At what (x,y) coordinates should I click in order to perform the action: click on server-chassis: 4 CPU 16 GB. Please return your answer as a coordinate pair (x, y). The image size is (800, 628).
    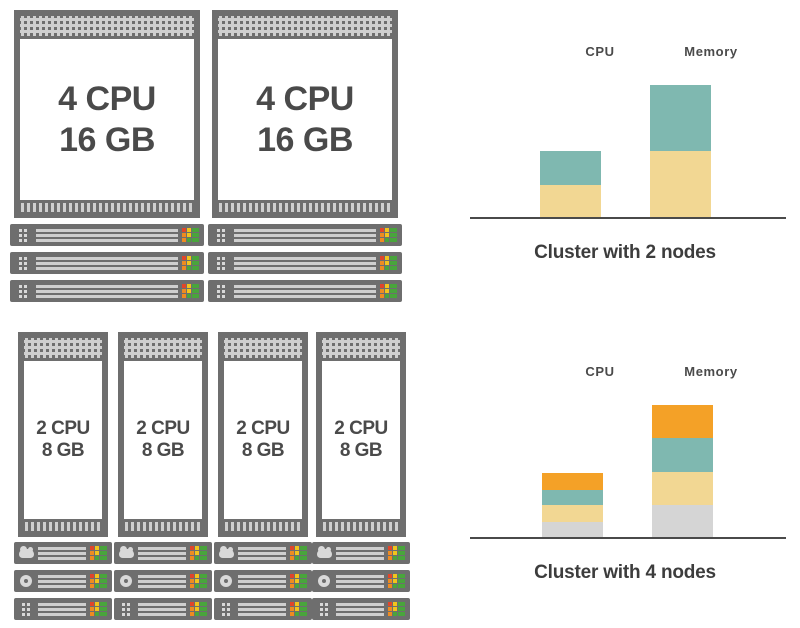
    Looking at the image, I should click on (305, 114).